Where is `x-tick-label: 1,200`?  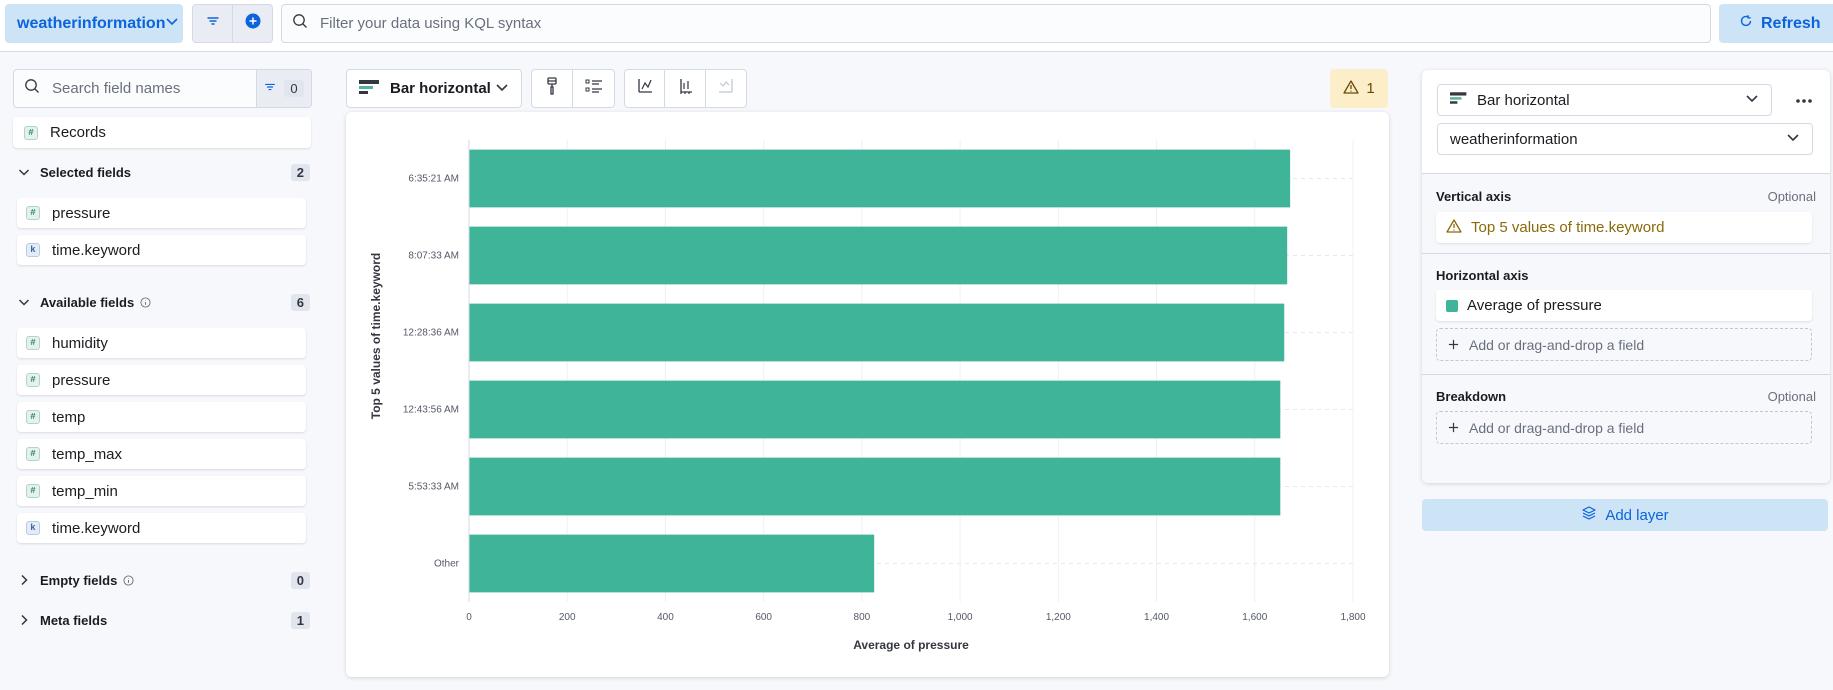 x-tick-label: 1,200 is located at coordinates (1058, 617).